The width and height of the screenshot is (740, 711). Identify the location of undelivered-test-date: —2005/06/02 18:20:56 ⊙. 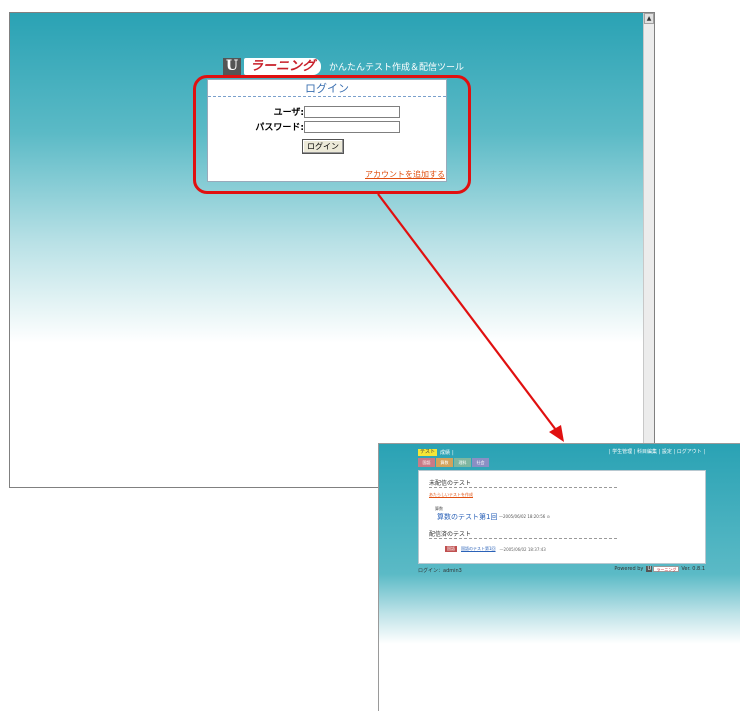
(524, 516).